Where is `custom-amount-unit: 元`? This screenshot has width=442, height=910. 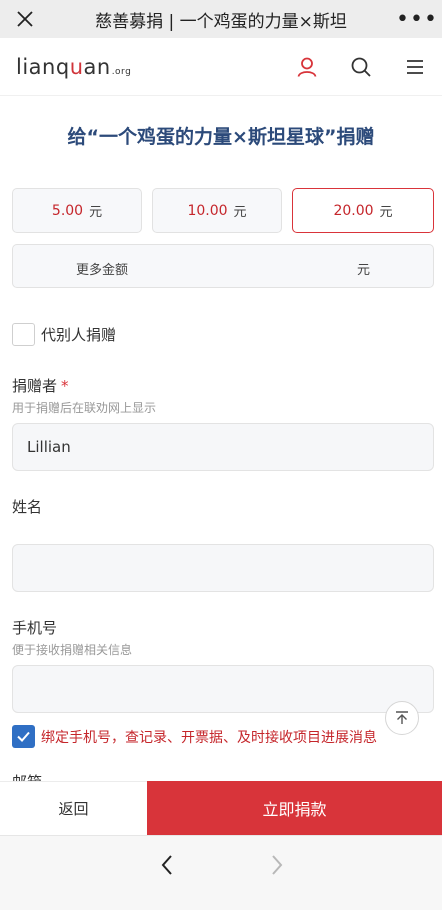
custom-amount-unit: 元 is located at coordinates (364, 270).